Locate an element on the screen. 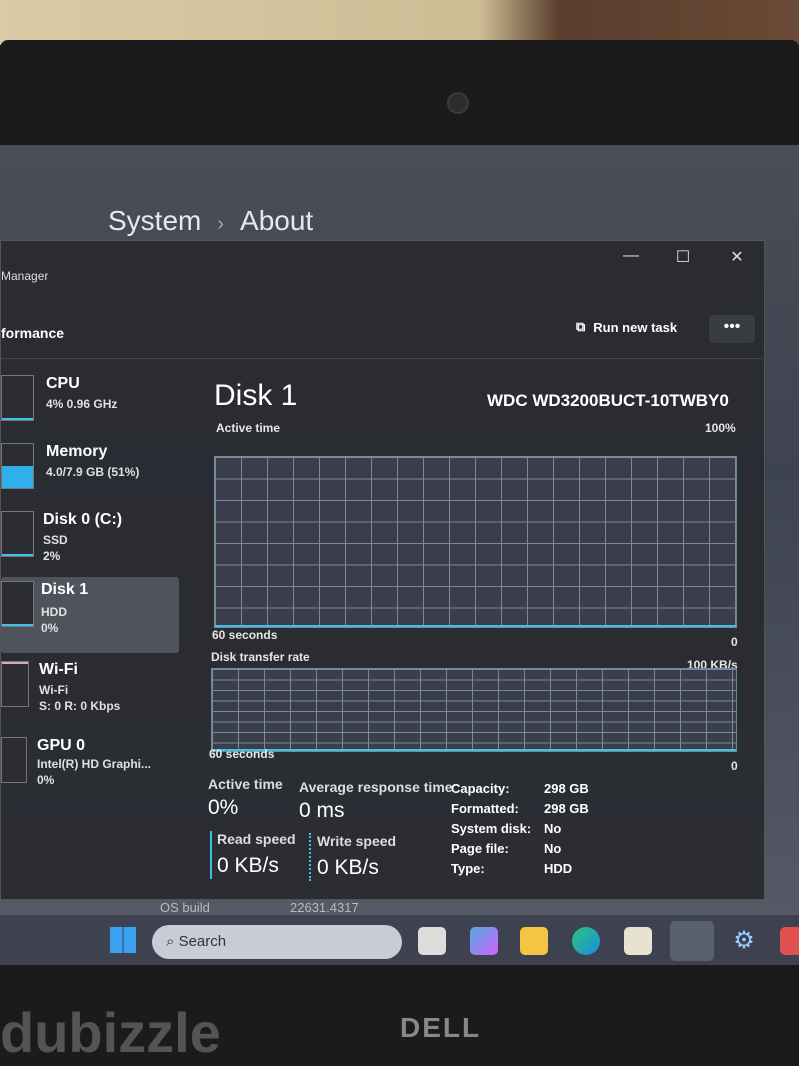 The width and height of the screenshot is (799, 1066). disk1-thumbnail-graph is located at coordinates (17, 604).